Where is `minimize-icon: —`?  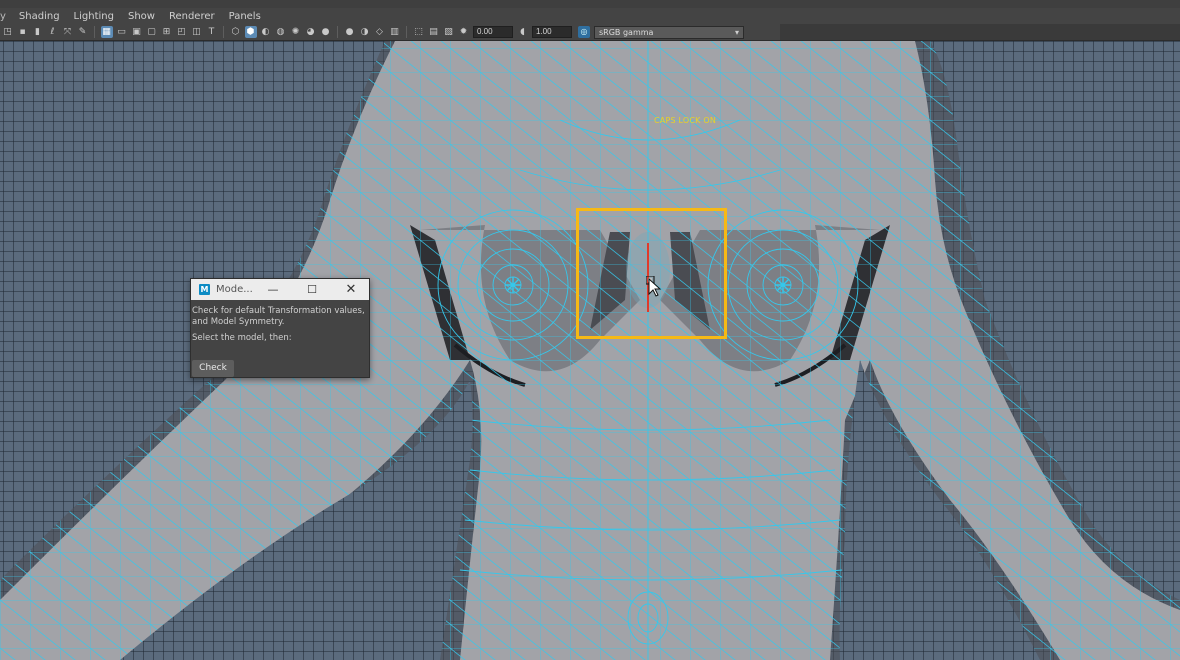 minimize-icon: — is located at coordinates (273, 289).